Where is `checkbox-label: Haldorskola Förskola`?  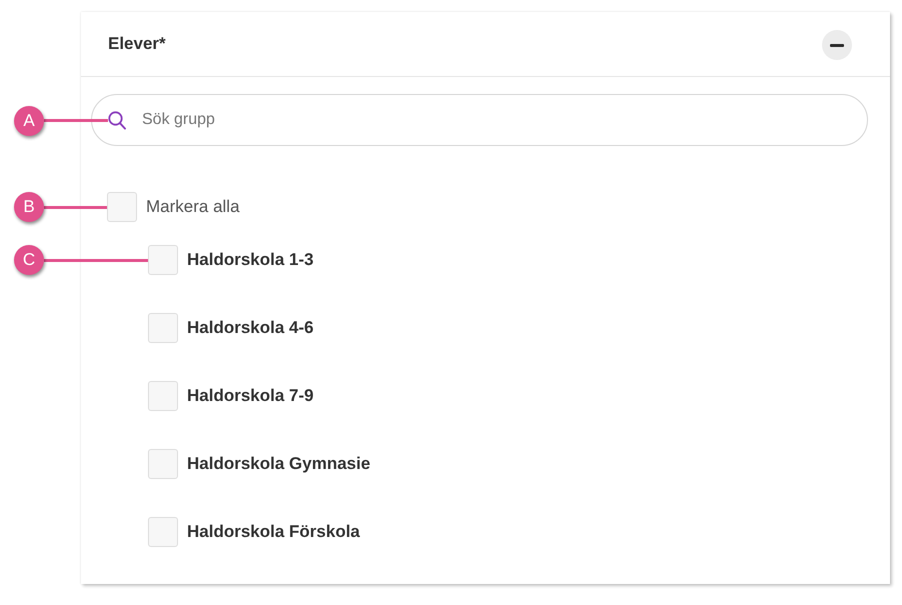 checkbox-label: Haldorskola Förskola is located at coordinates (273, 532).